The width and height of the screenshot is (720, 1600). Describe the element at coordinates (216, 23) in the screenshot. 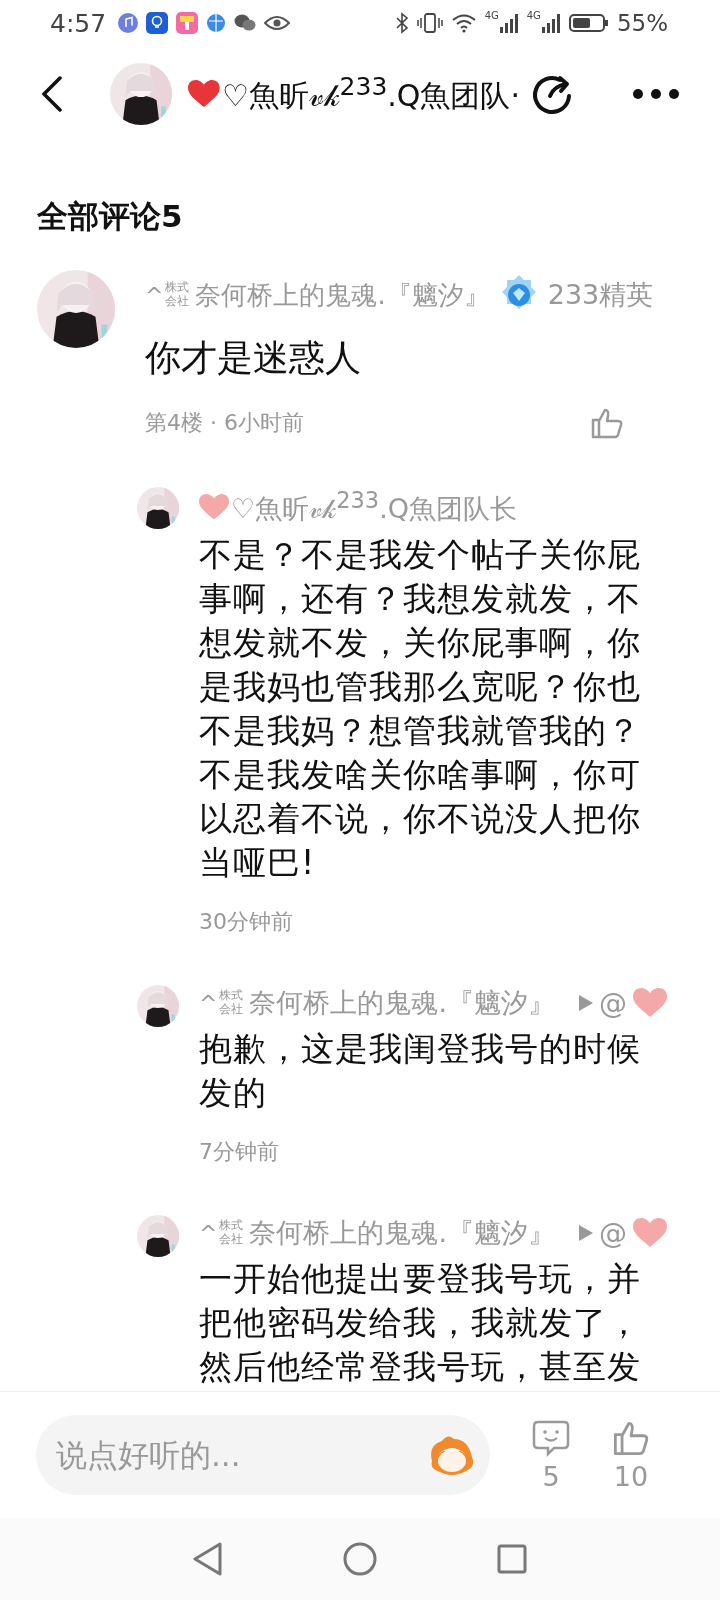

I see `globe-icon` at that location.